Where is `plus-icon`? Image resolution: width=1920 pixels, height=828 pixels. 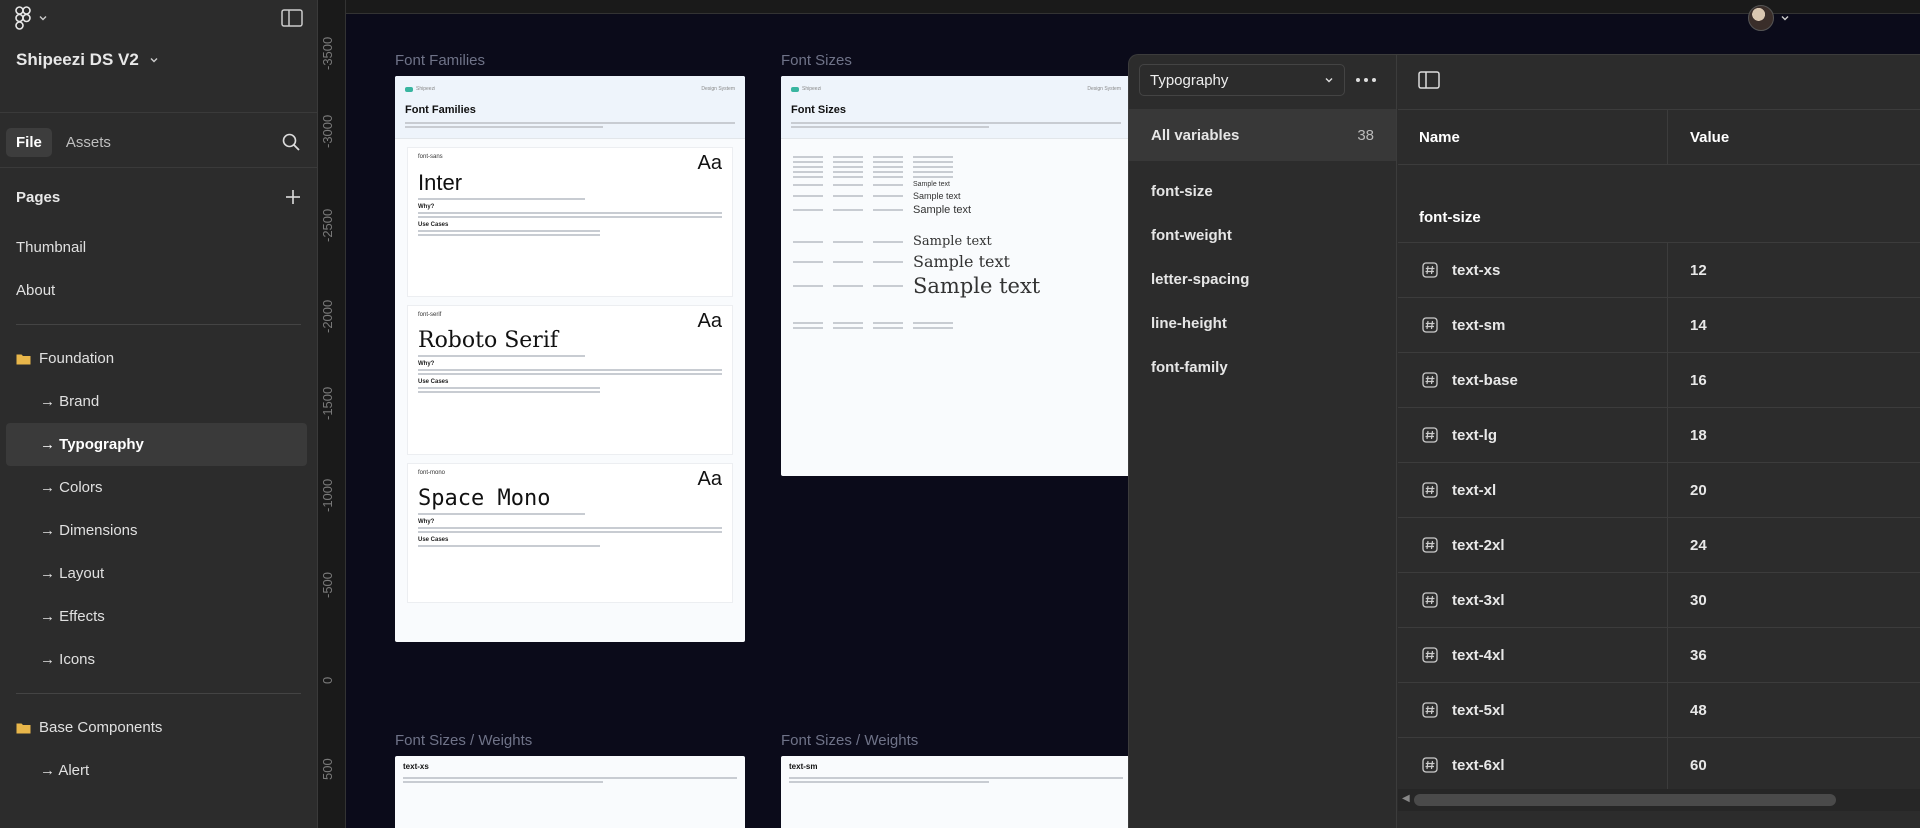
plus-icon is located at coordinates (293, 197).